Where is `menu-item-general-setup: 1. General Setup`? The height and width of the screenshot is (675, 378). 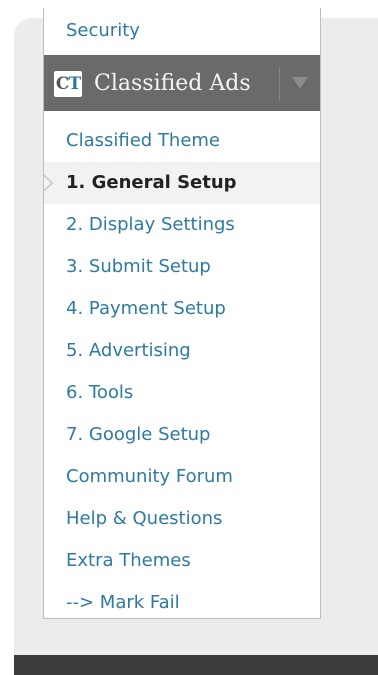 menu-item-general-setup: 1. General Setup is located at coordinates (181, 183).